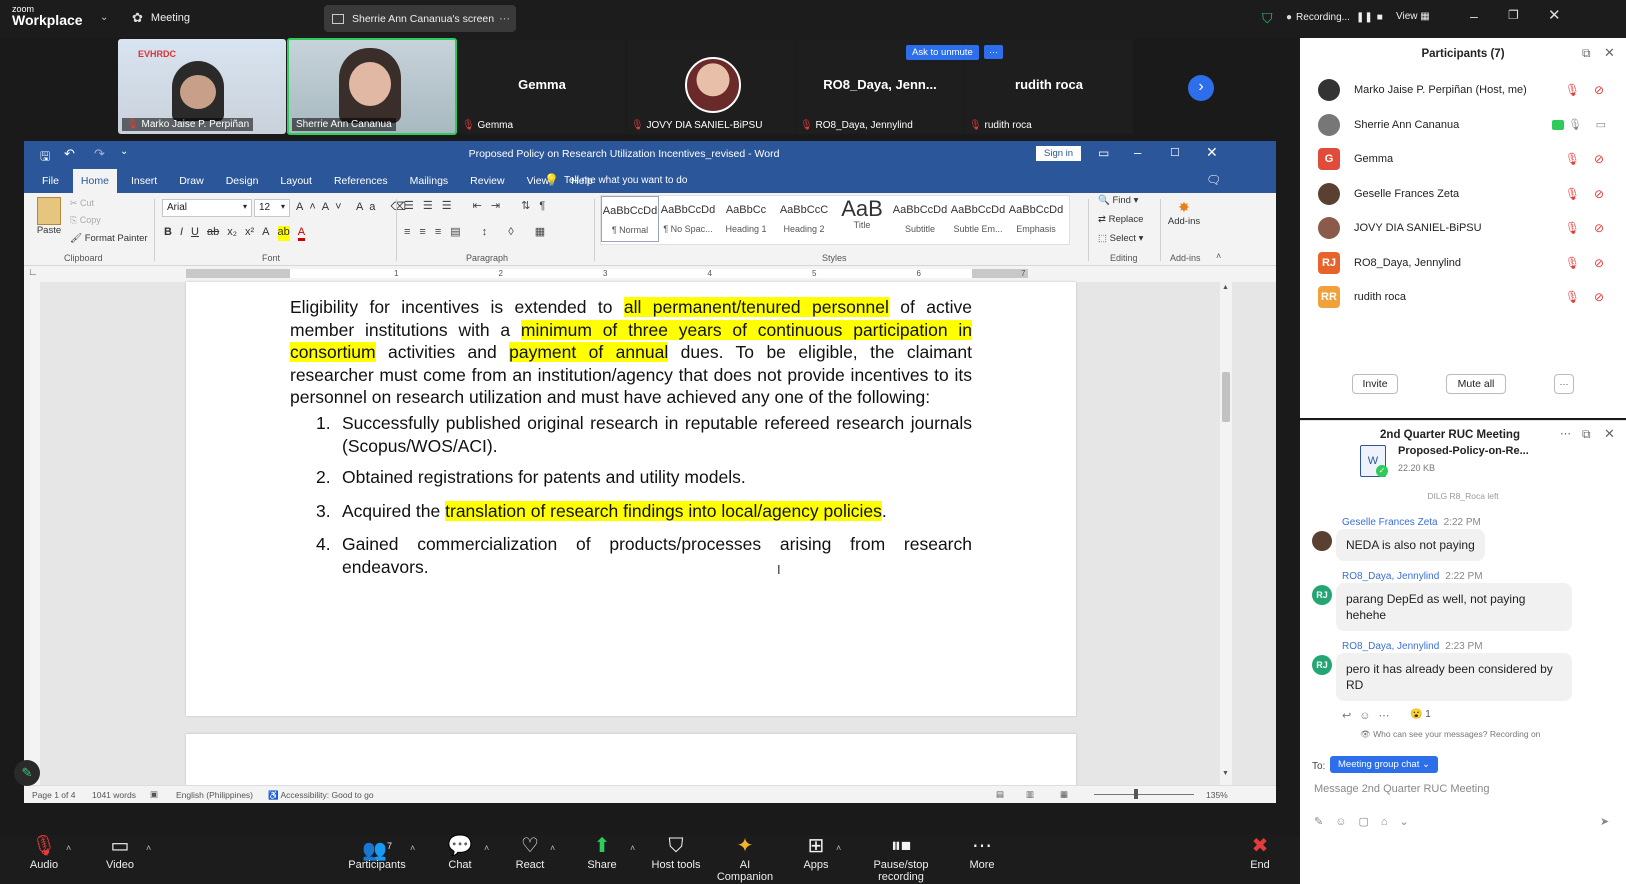 This screenshot has width=1626, height=884. Describe the element at coordinates (862, 219) in the screenshot. I see `style-5: AaB Title` at that location.